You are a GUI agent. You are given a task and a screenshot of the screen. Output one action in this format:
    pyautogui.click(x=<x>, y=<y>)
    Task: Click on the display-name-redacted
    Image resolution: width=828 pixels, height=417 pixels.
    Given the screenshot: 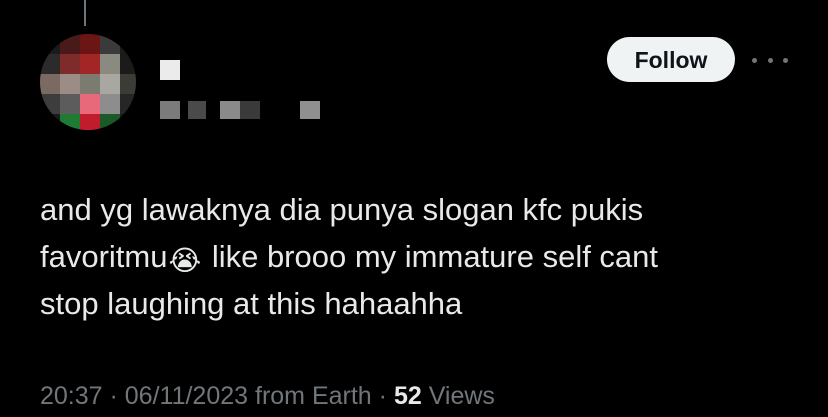 What is the action you would take?
    pyautogui.click(x=170, y=70)
    